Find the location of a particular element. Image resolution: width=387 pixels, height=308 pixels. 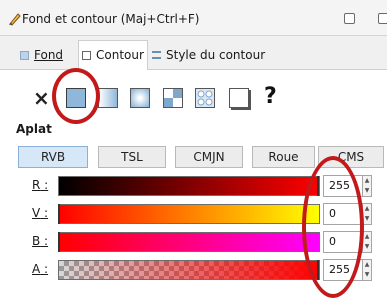

pattern-button is located at coordinates (173, 98).